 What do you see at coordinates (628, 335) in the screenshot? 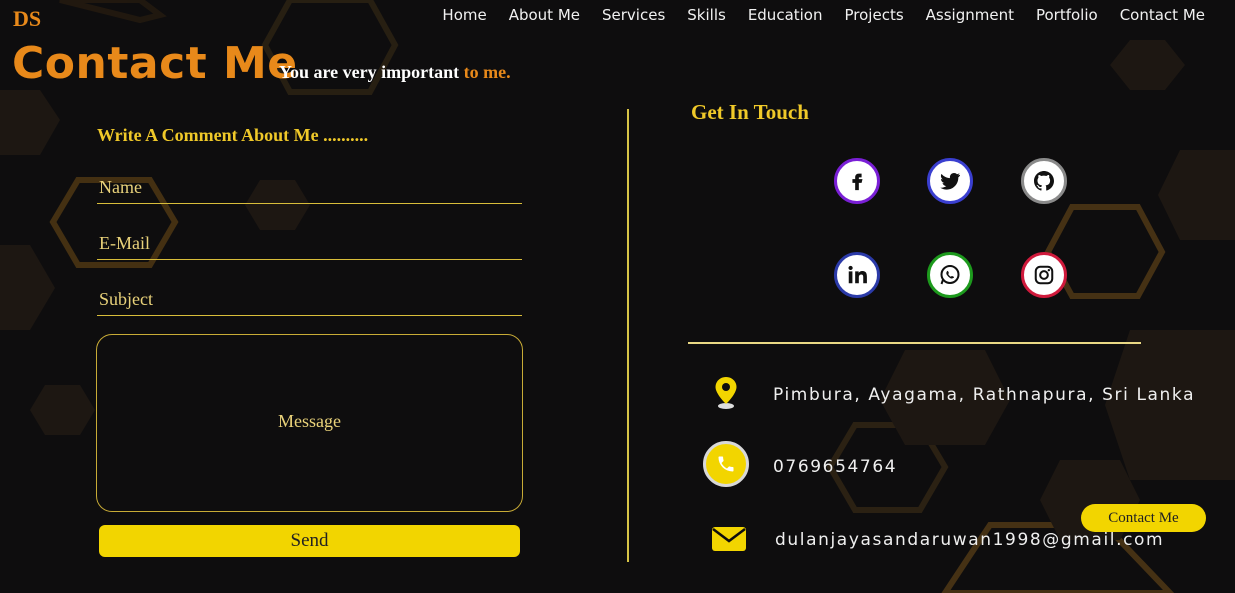
I see `vertical-divider` at bounding box center [628, 335].